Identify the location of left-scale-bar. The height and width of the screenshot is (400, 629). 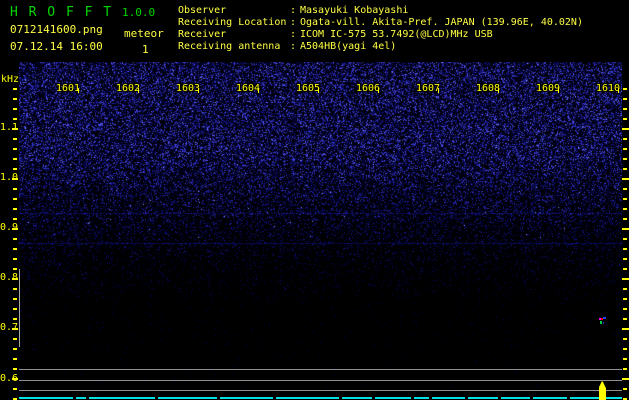
(19, 308).